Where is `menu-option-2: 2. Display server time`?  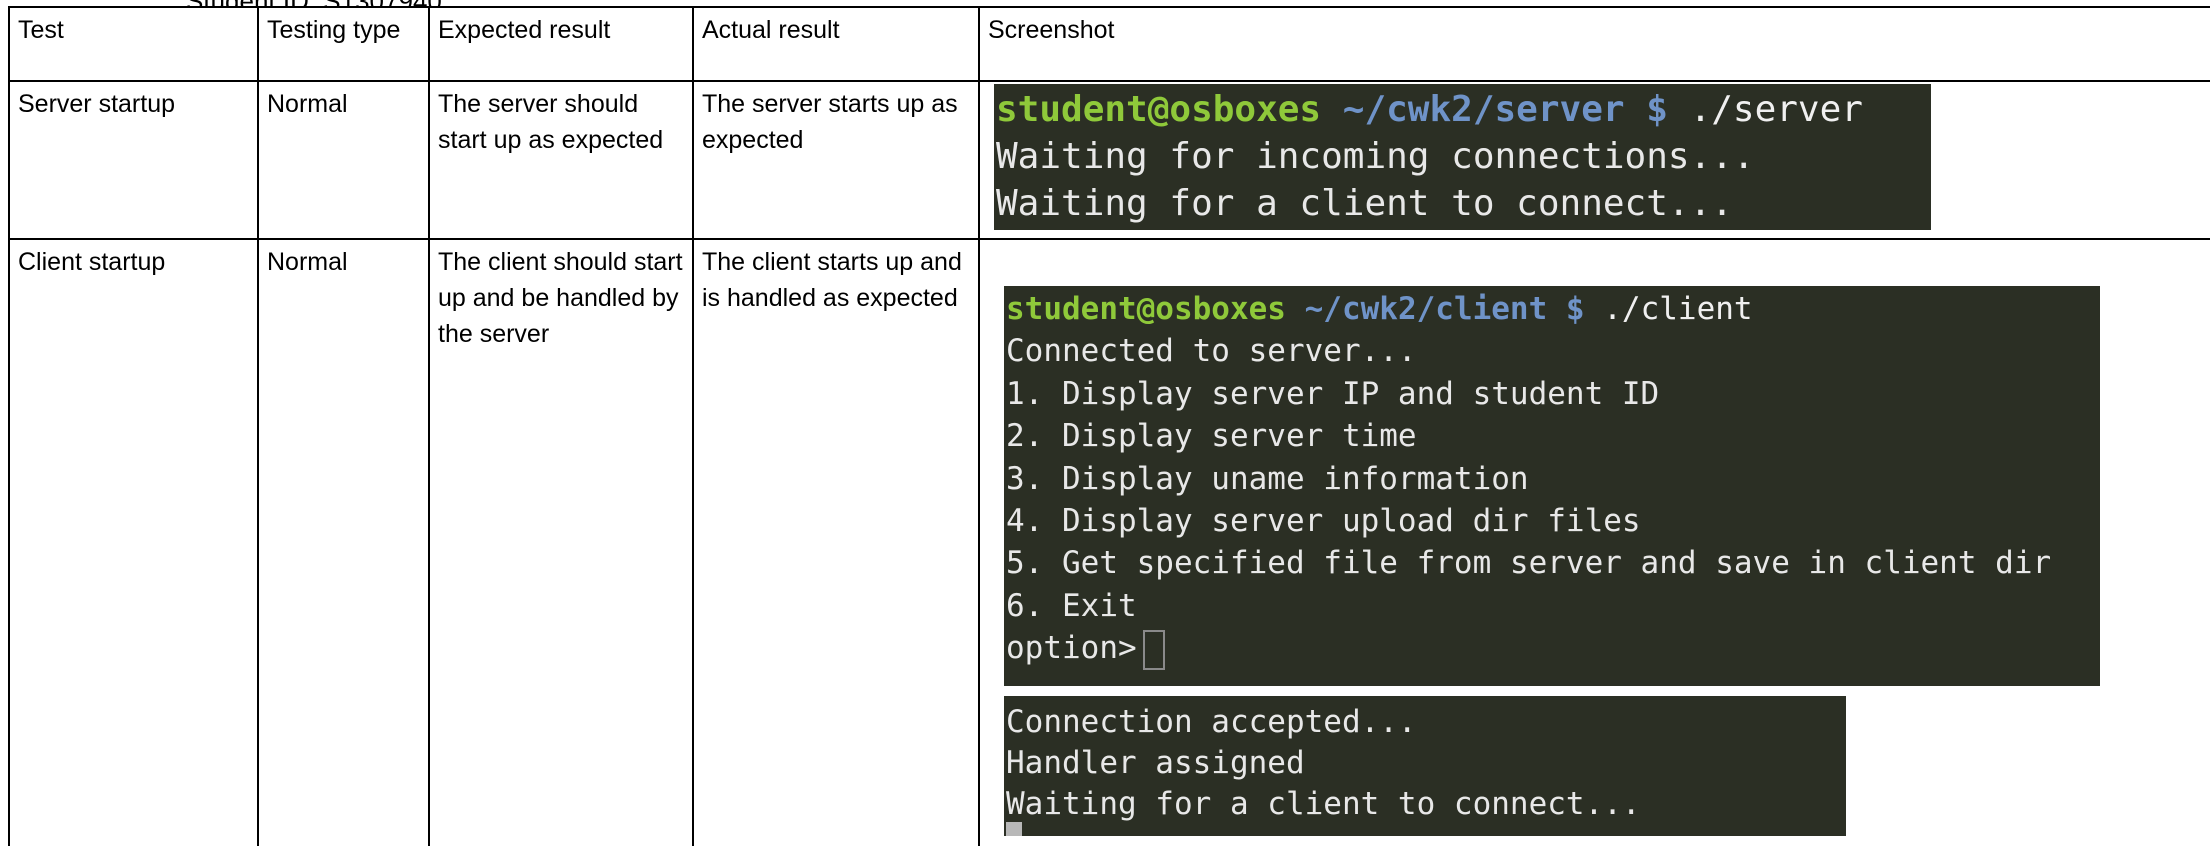 menu-option-2: 2. Display server time is located at coordinates (1211, 436).